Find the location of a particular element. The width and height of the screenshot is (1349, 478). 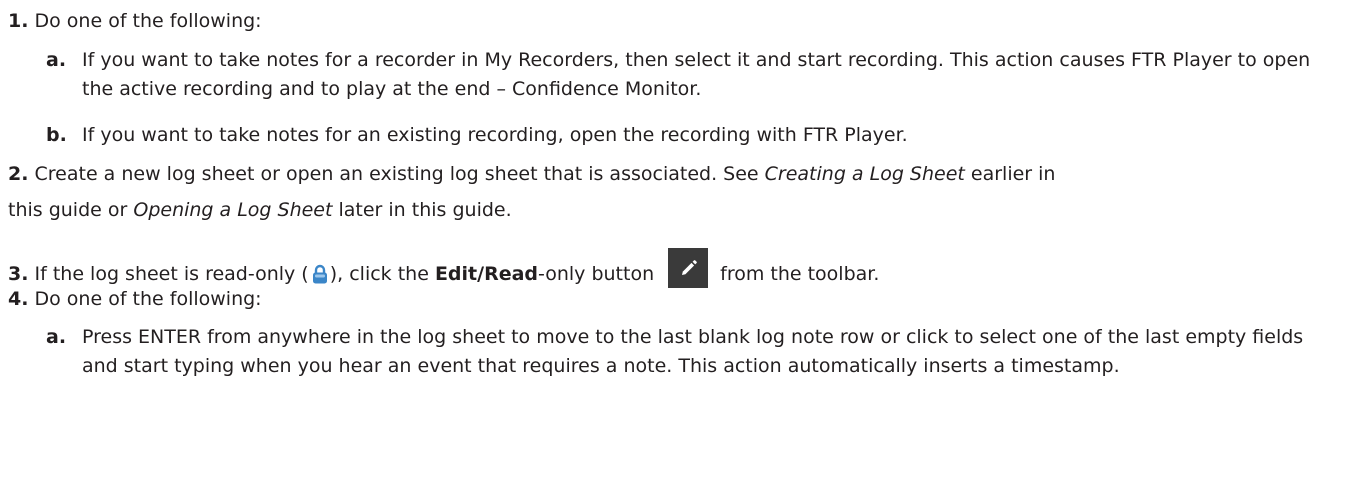

step-text: this guide or is located at coordinates (71, 210).